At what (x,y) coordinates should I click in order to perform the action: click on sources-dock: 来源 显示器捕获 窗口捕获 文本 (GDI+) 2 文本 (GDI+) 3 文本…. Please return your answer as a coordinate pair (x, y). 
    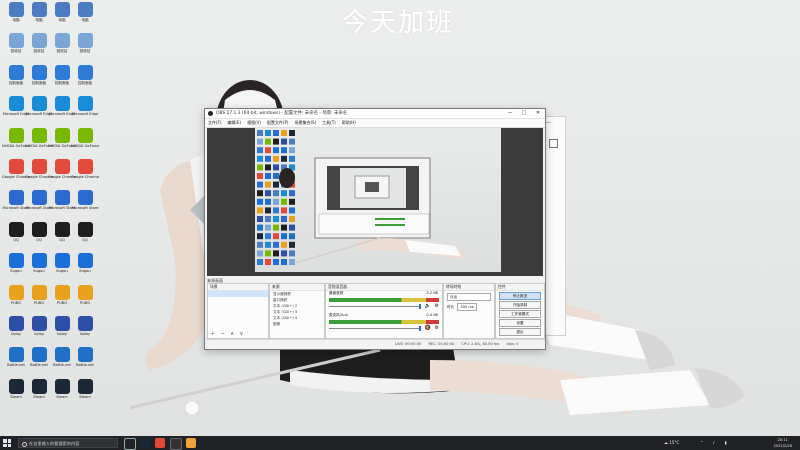
    Looking at the image, I should click on (297, 311).